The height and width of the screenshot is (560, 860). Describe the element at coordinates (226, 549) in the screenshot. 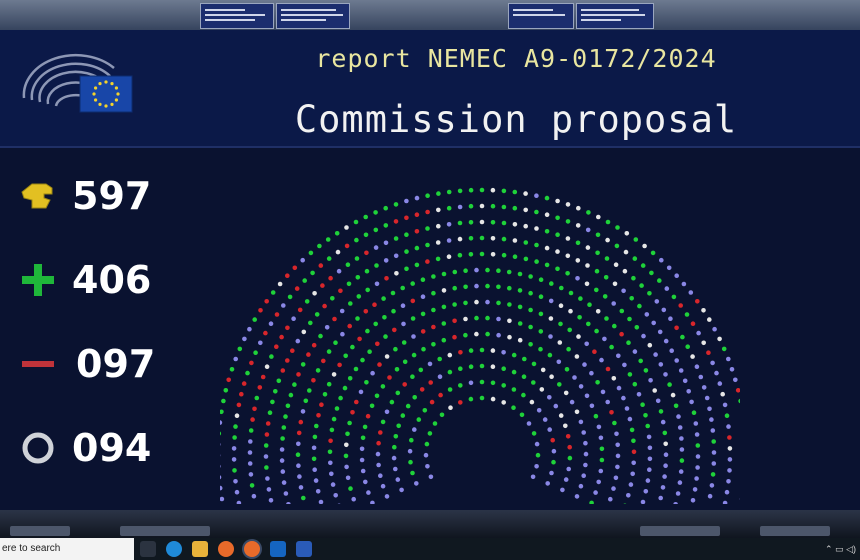

I see `firefox-icon` at that location.